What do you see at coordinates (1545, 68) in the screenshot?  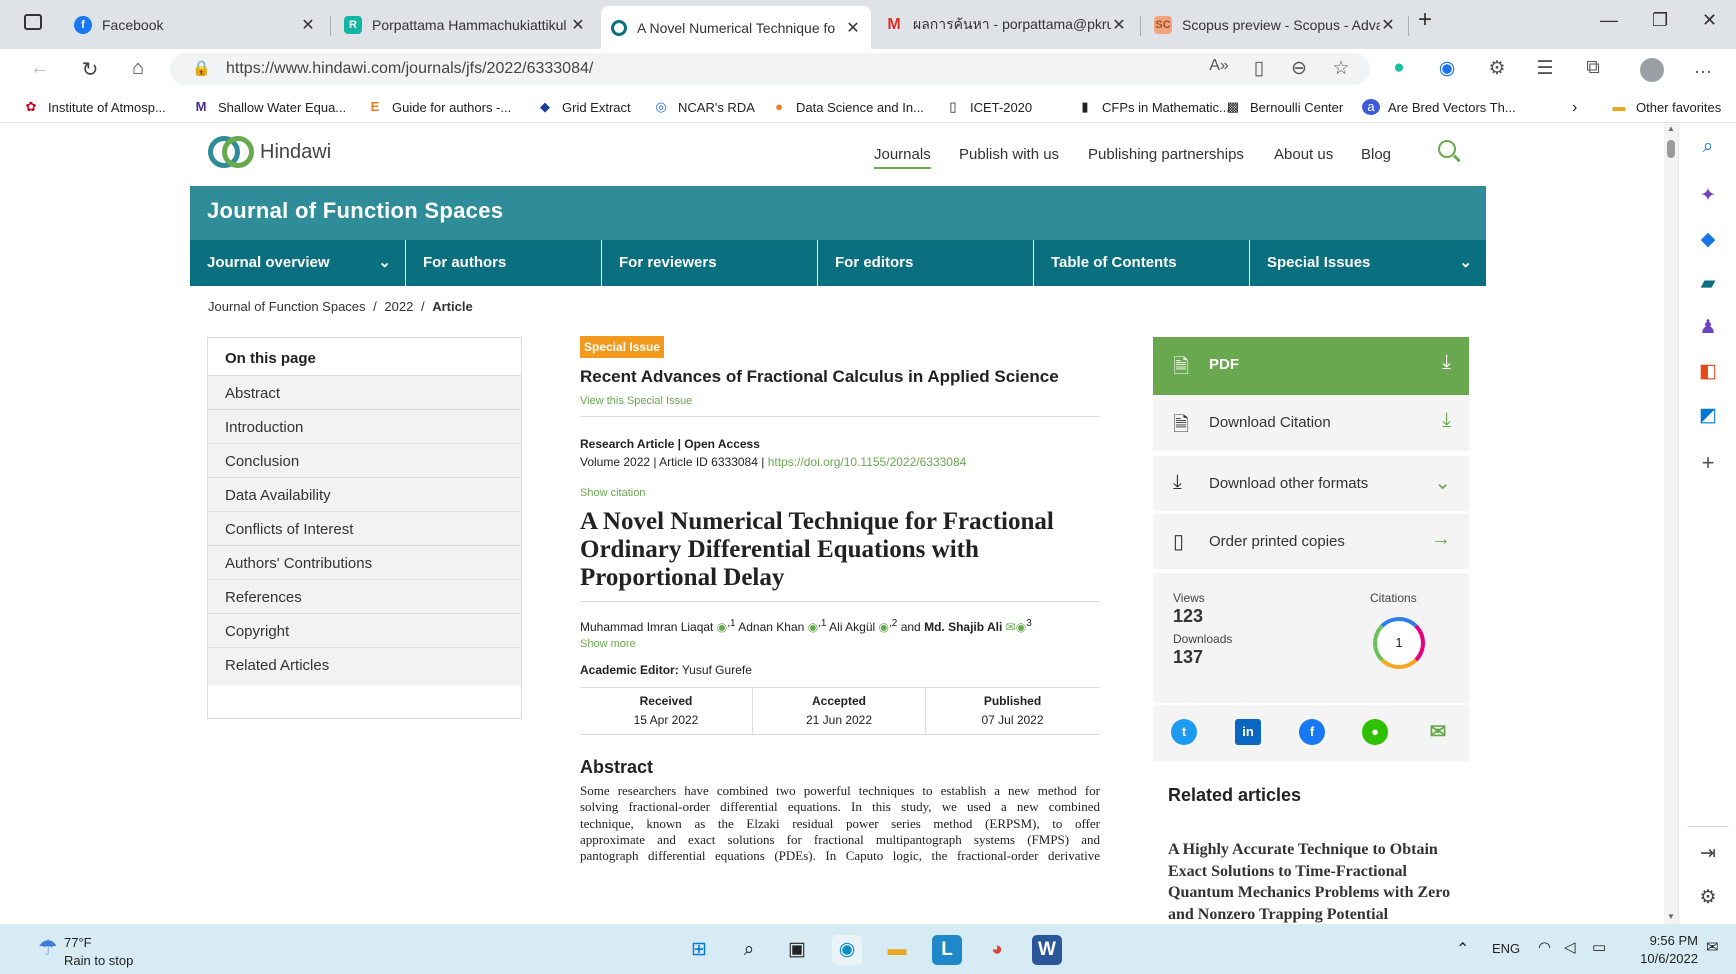 I see `favorites-icon: ☰` at bounding box center [1545, 68].